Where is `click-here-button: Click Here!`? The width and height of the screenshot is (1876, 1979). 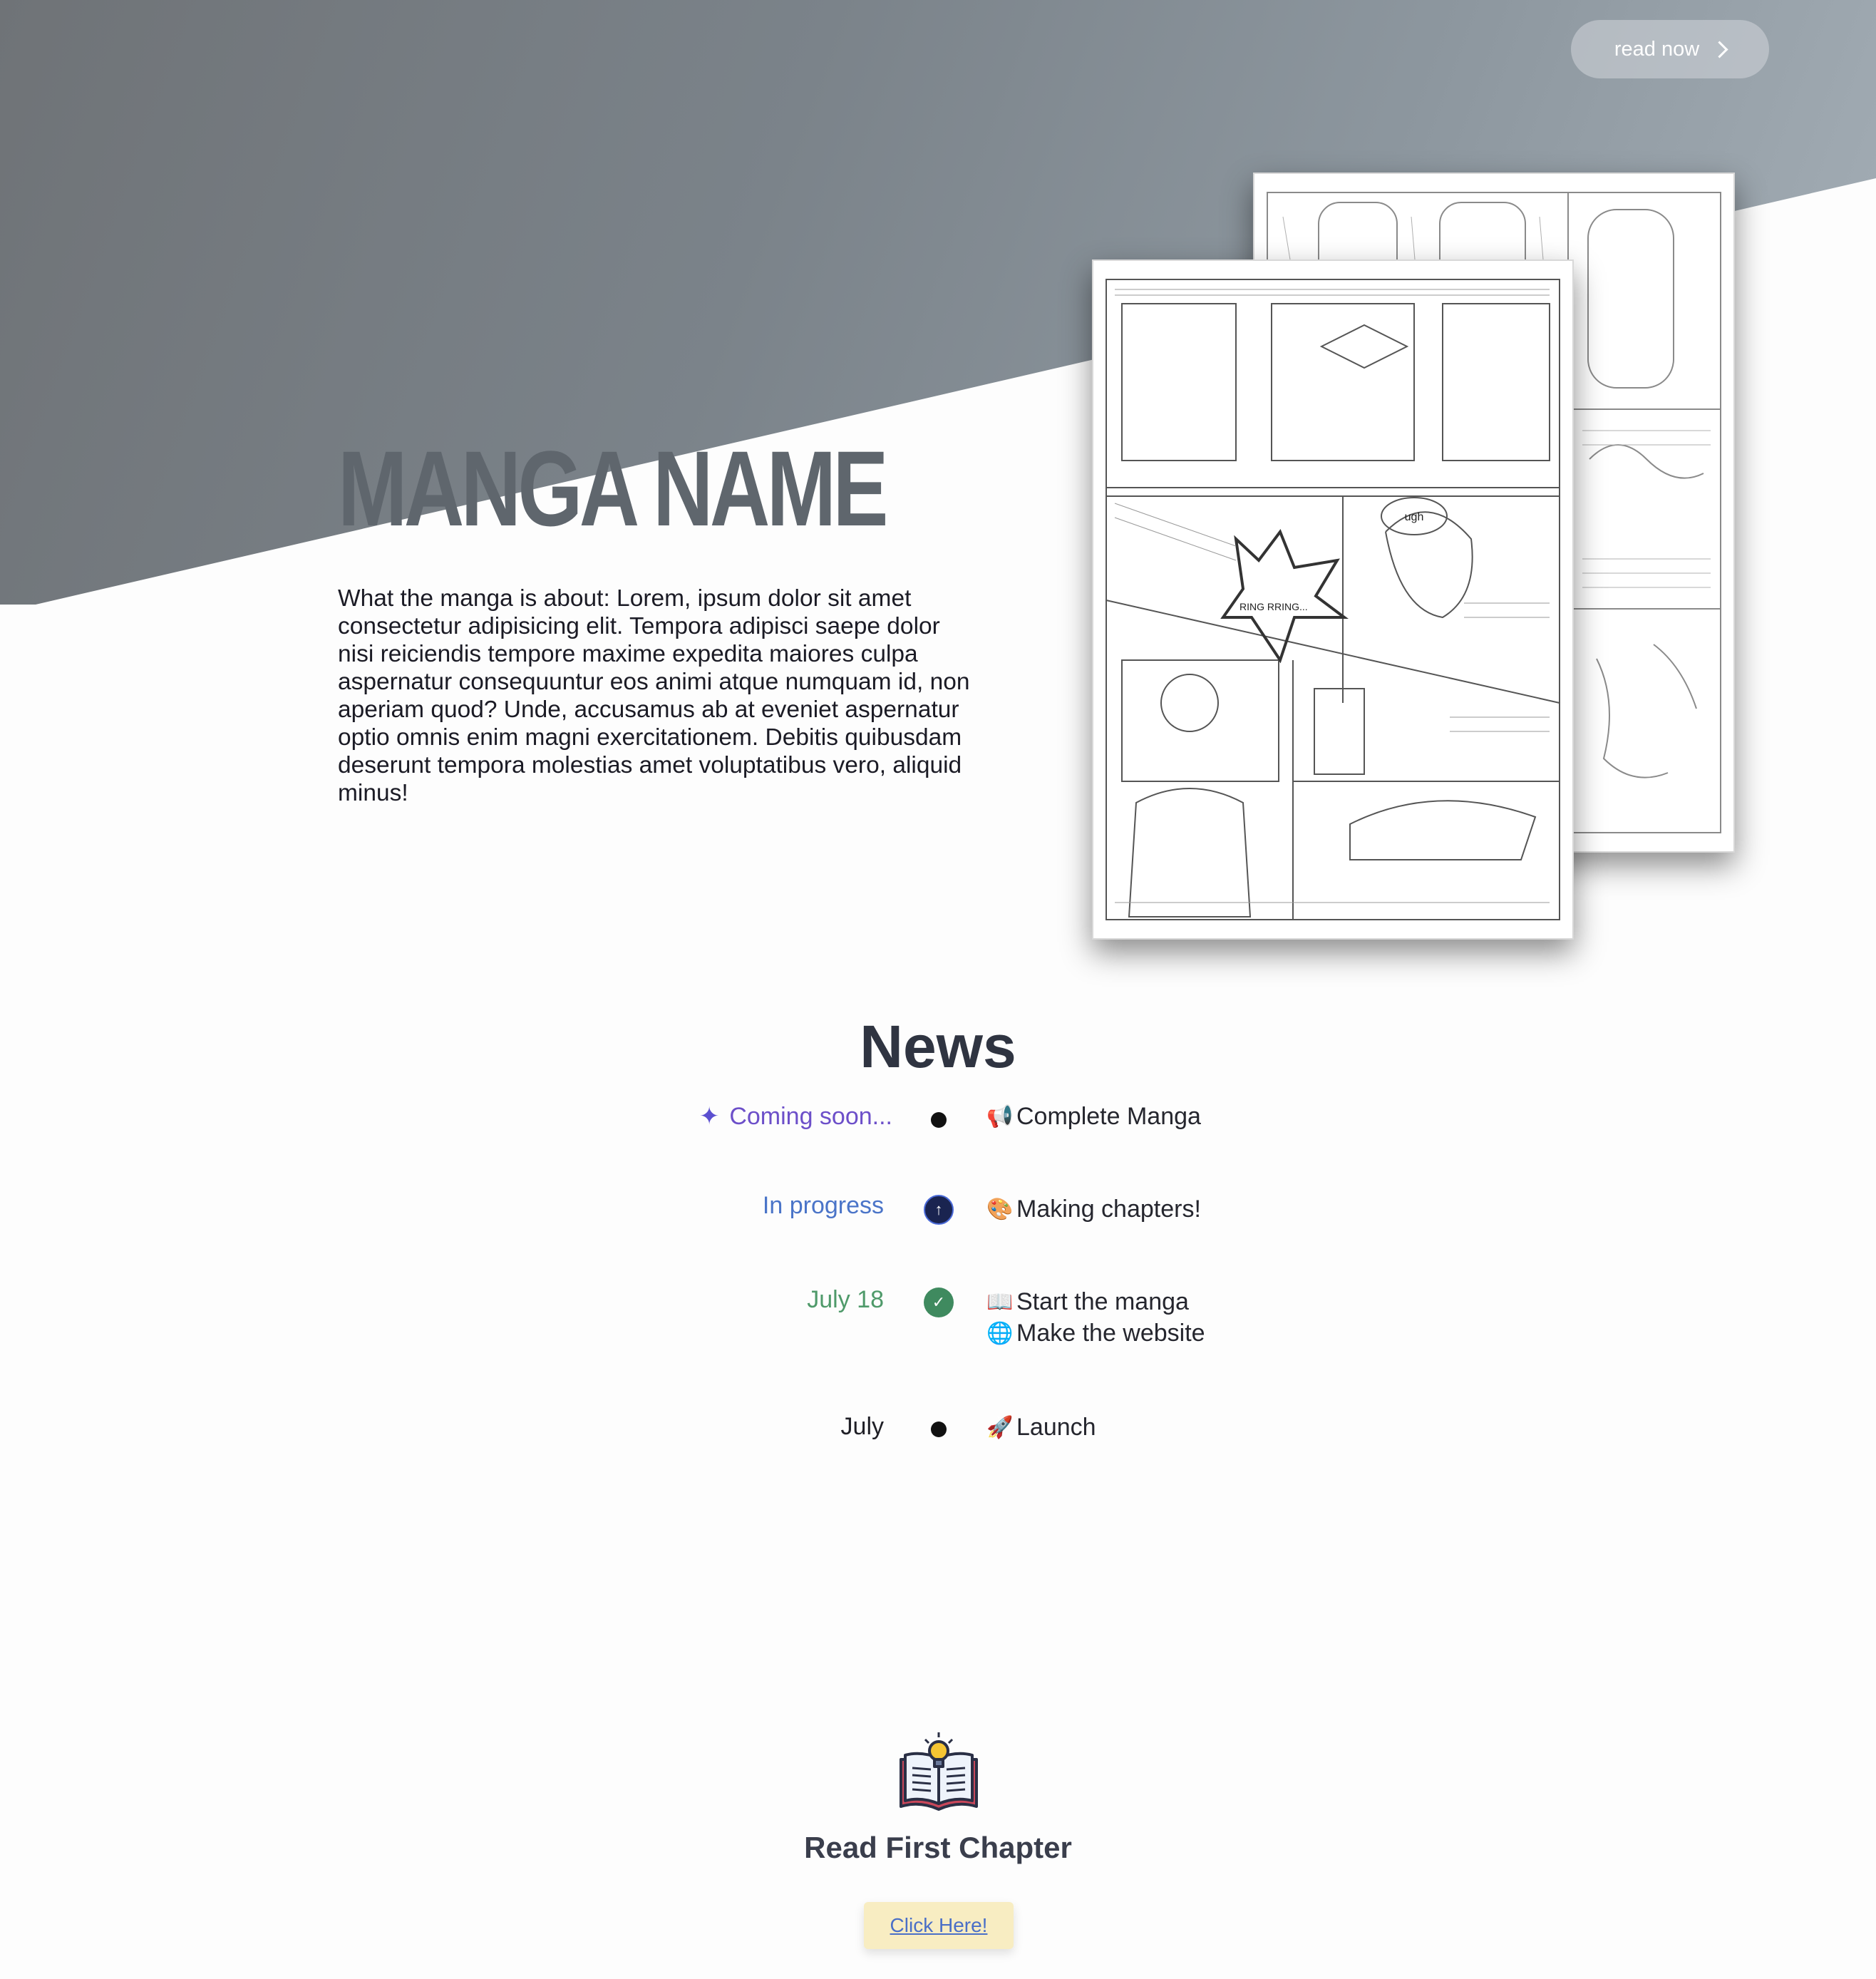
click-here-button: Click Here! is located at coordinates (939, 1925).